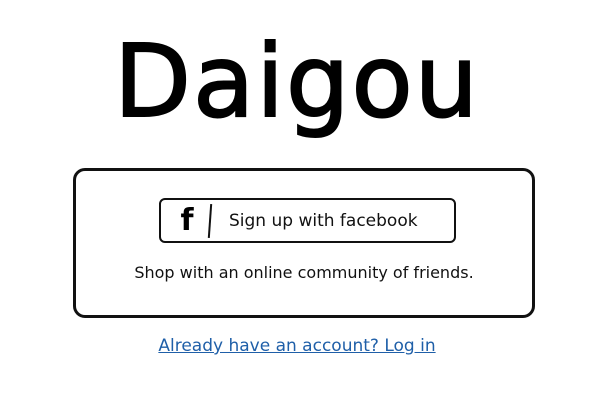  Describe the element at coordinates (323, 220) in the screenshot. I see `facebook-signup-label: Sign up with facebook` at that location.